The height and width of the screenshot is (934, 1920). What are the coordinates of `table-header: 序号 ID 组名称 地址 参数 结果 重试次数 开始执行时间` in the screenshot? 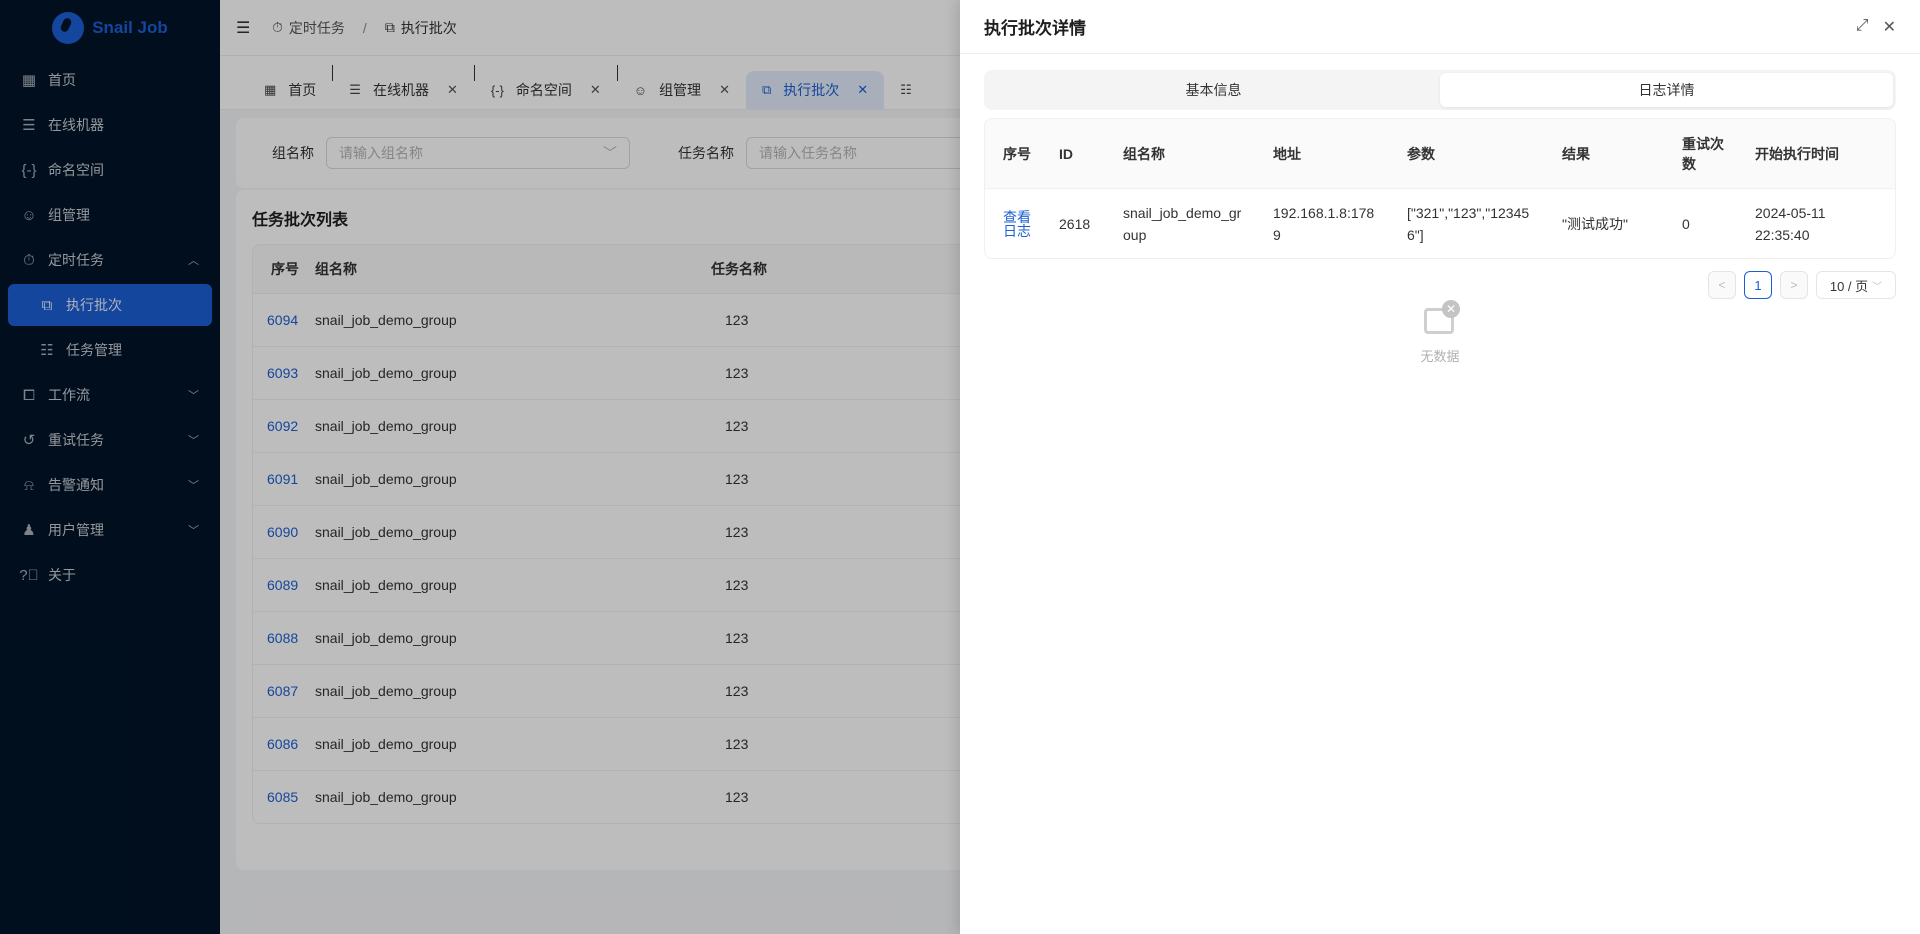 It's located at (1440, 153).